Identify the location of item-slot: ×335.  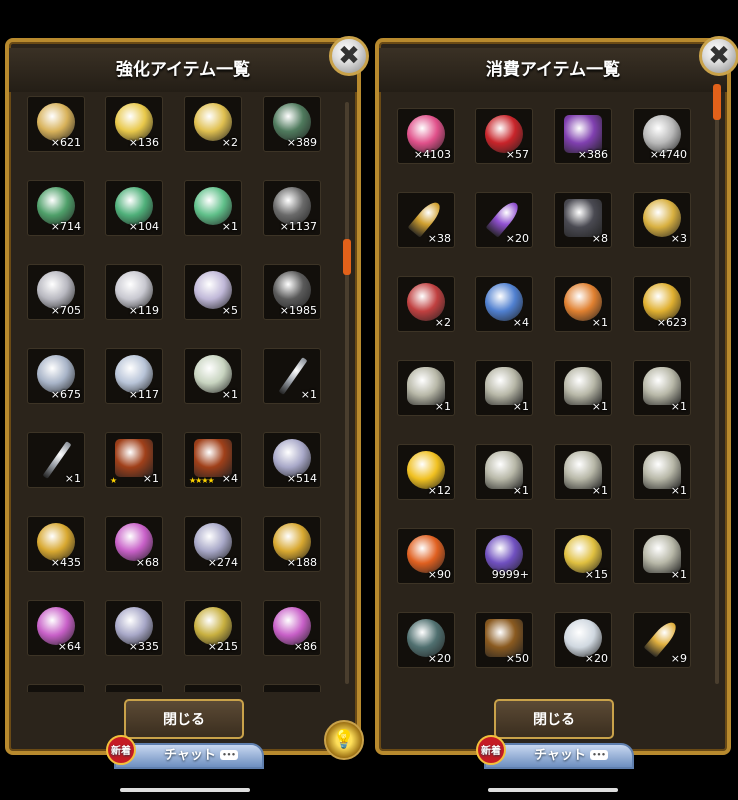
(134, 628).